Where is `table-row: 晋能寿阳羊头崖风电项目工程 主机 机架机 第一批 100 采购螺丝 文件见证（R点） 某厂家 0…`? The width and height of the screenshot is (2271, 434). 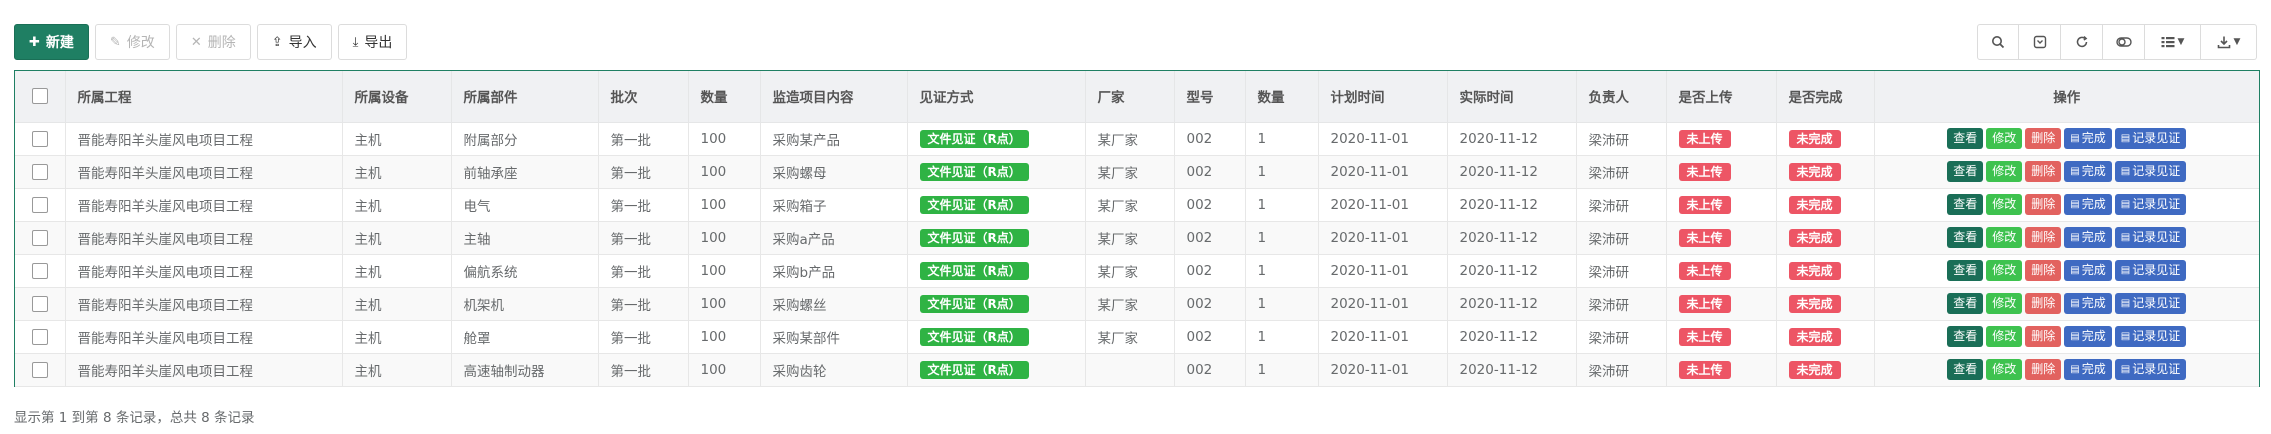
table-row: 晋能寿阳羊头崖风电项目工程 主机 机架机 第一批 100 采购螺丝 文件见证（R点） 某厂家 0… is located at coordinates (1137, 304).